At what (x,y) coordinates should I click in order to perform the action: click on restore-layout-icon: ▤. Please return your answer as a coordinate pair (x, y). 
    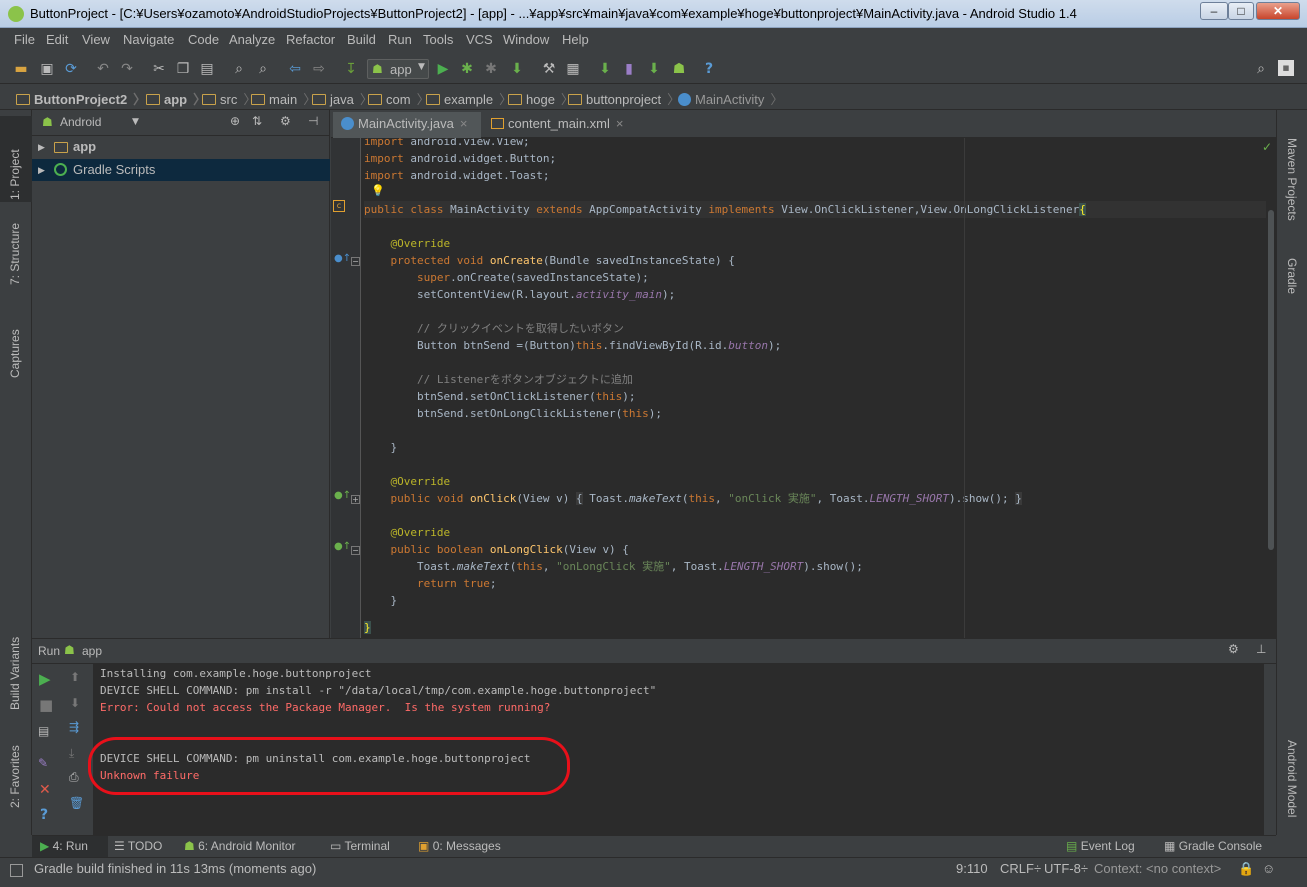
    Looking at the image, I should click on (43, 731).